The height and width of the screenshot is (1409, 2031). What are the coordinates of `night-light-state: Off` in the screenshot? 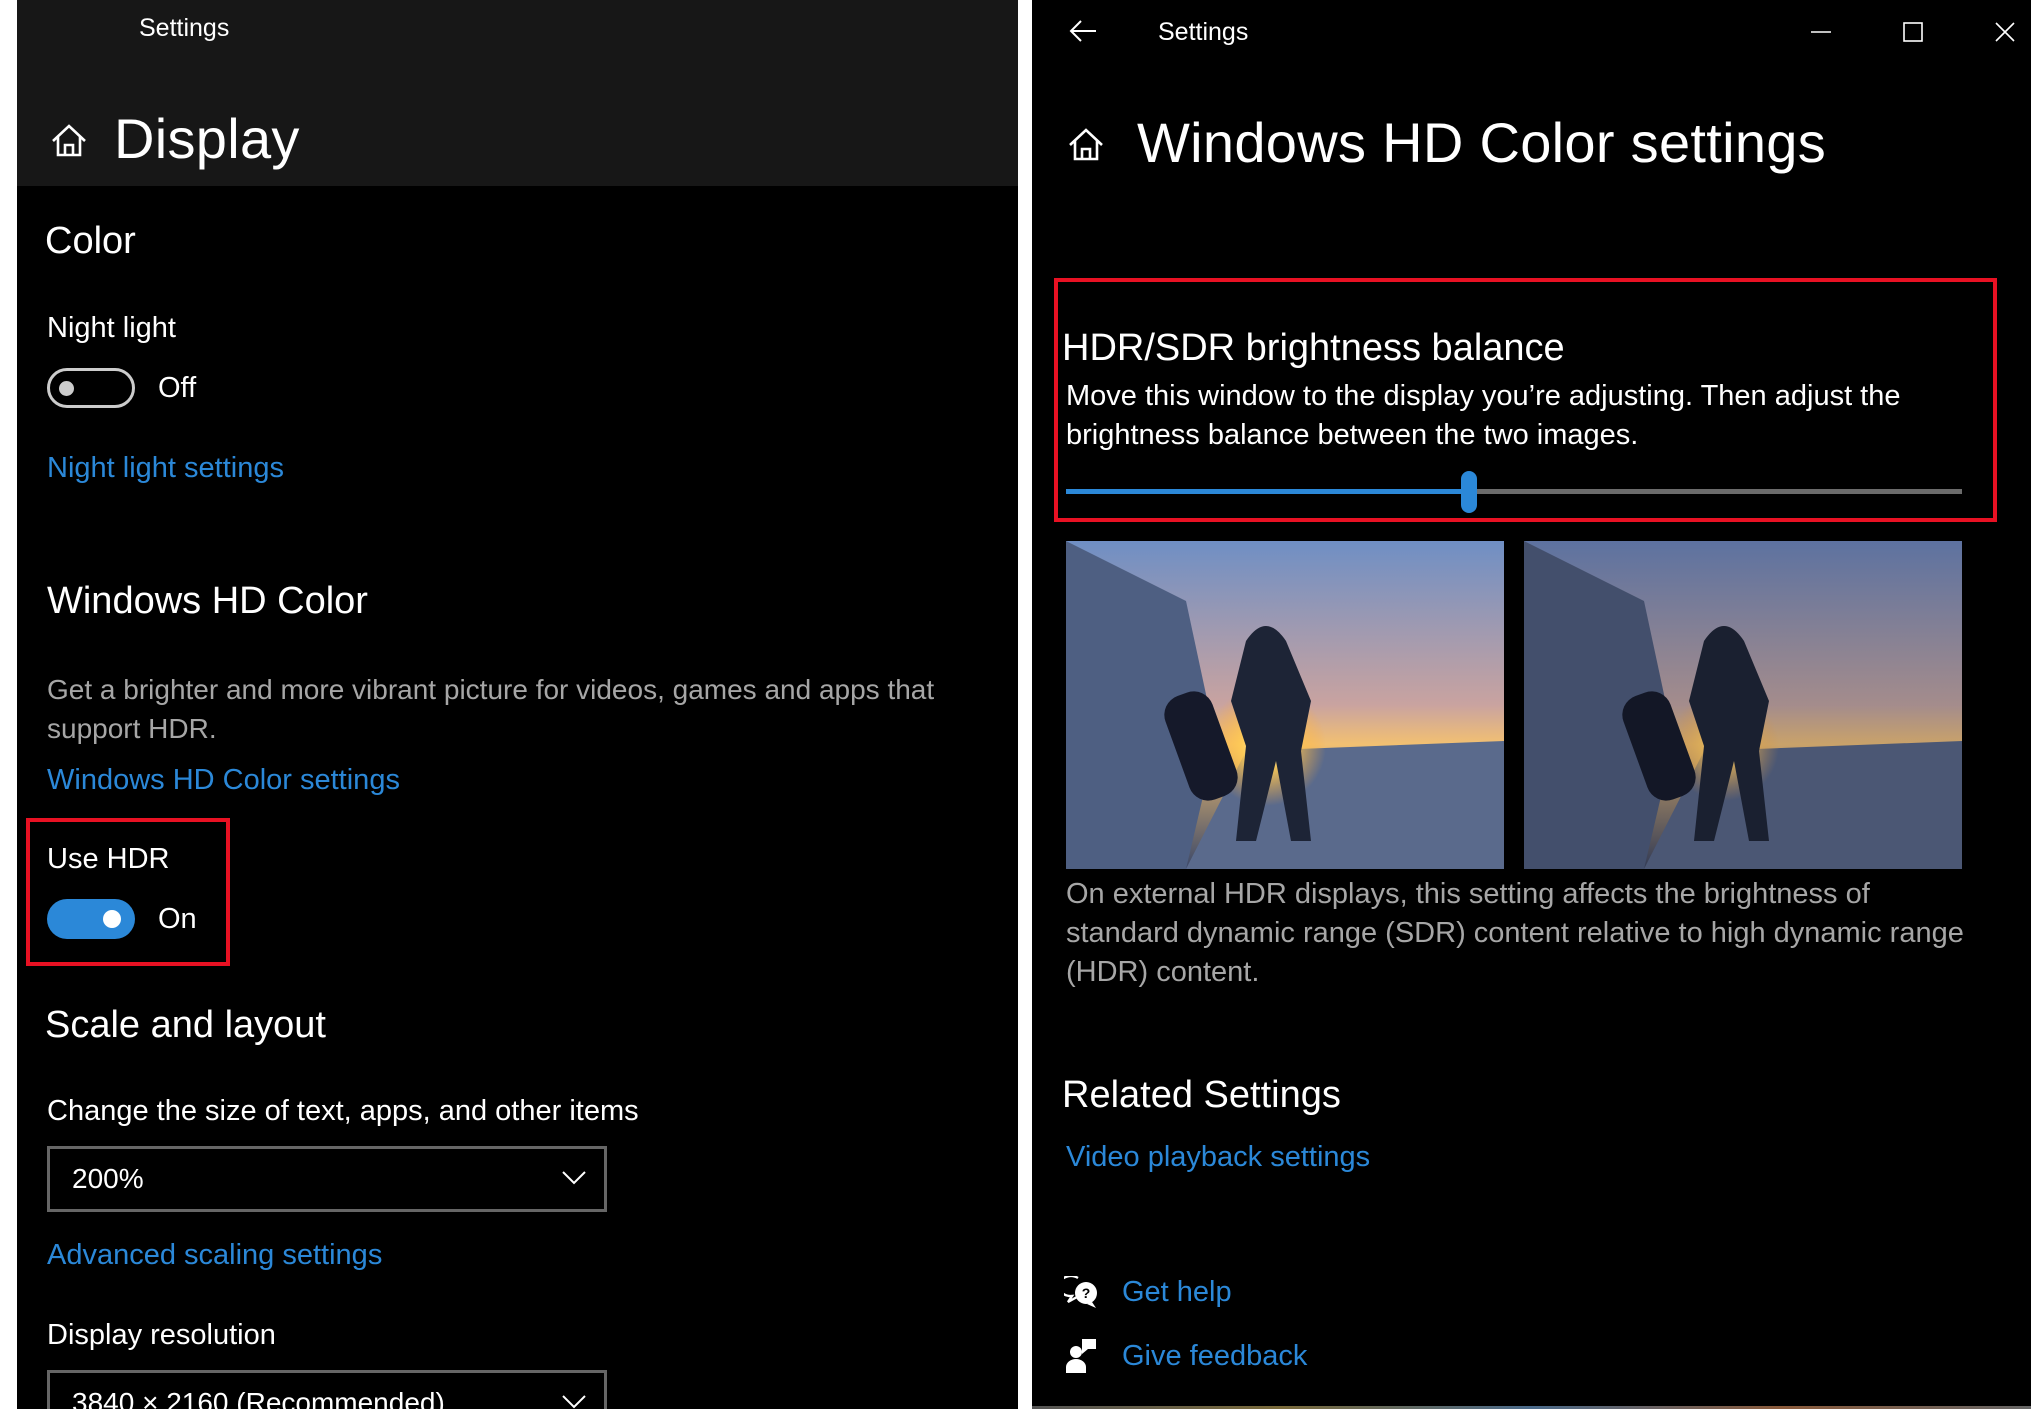 It's located at (177, 388).